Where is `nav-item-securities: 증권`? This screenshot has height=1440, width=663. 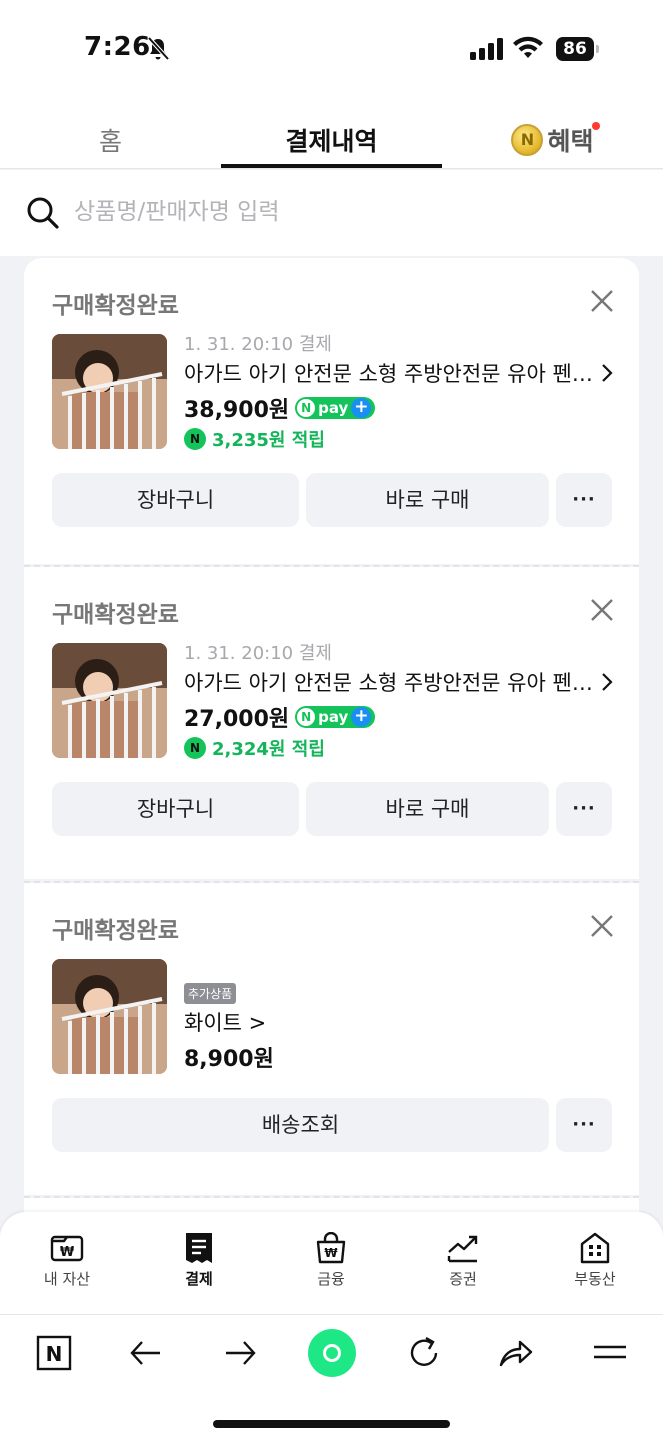 nav-item-securities: 증권 is located at coordinates (463, 1260).